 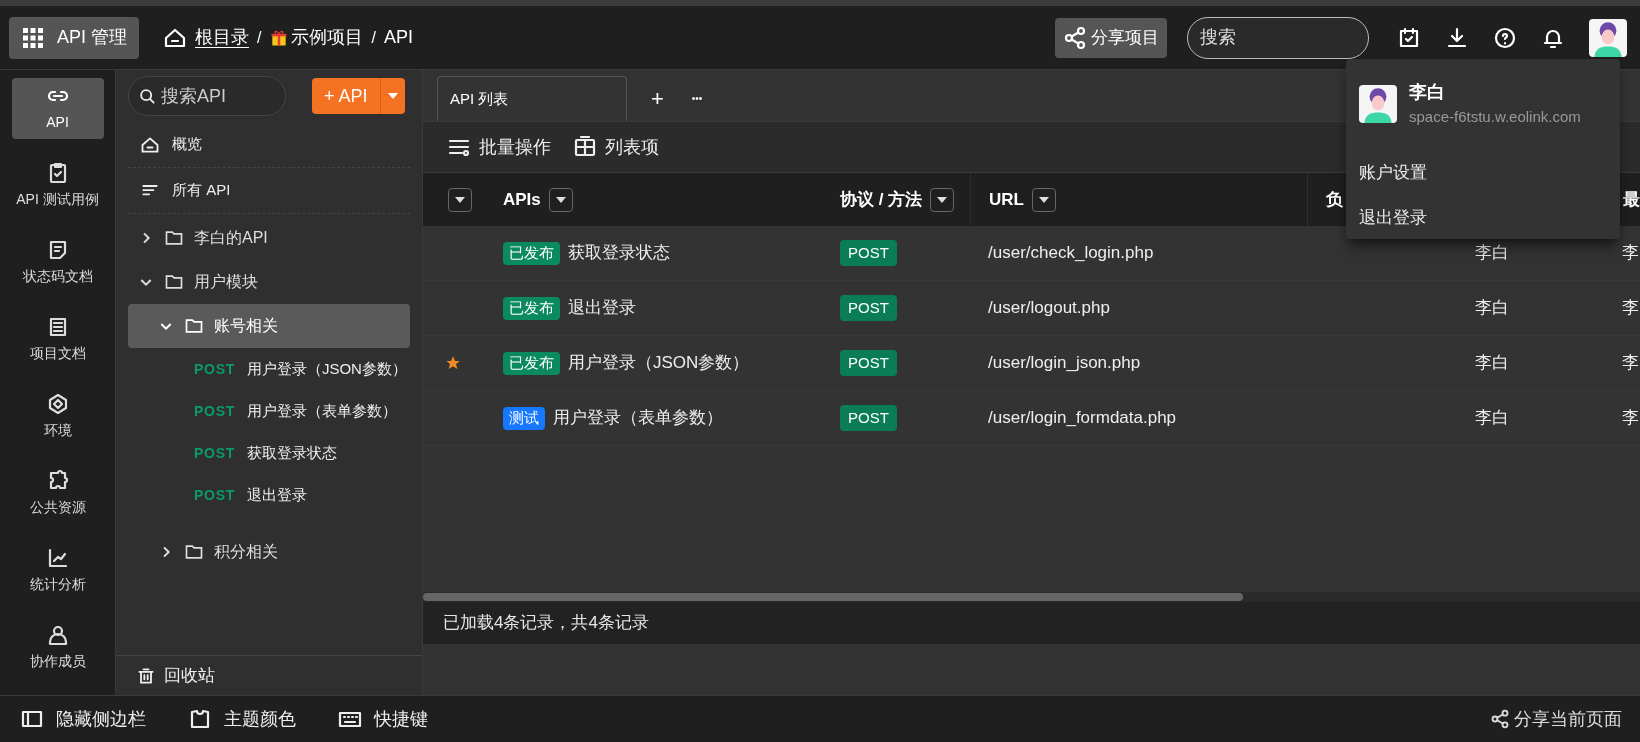 I want to click on shirt-icon, so click(x=200, y=719).